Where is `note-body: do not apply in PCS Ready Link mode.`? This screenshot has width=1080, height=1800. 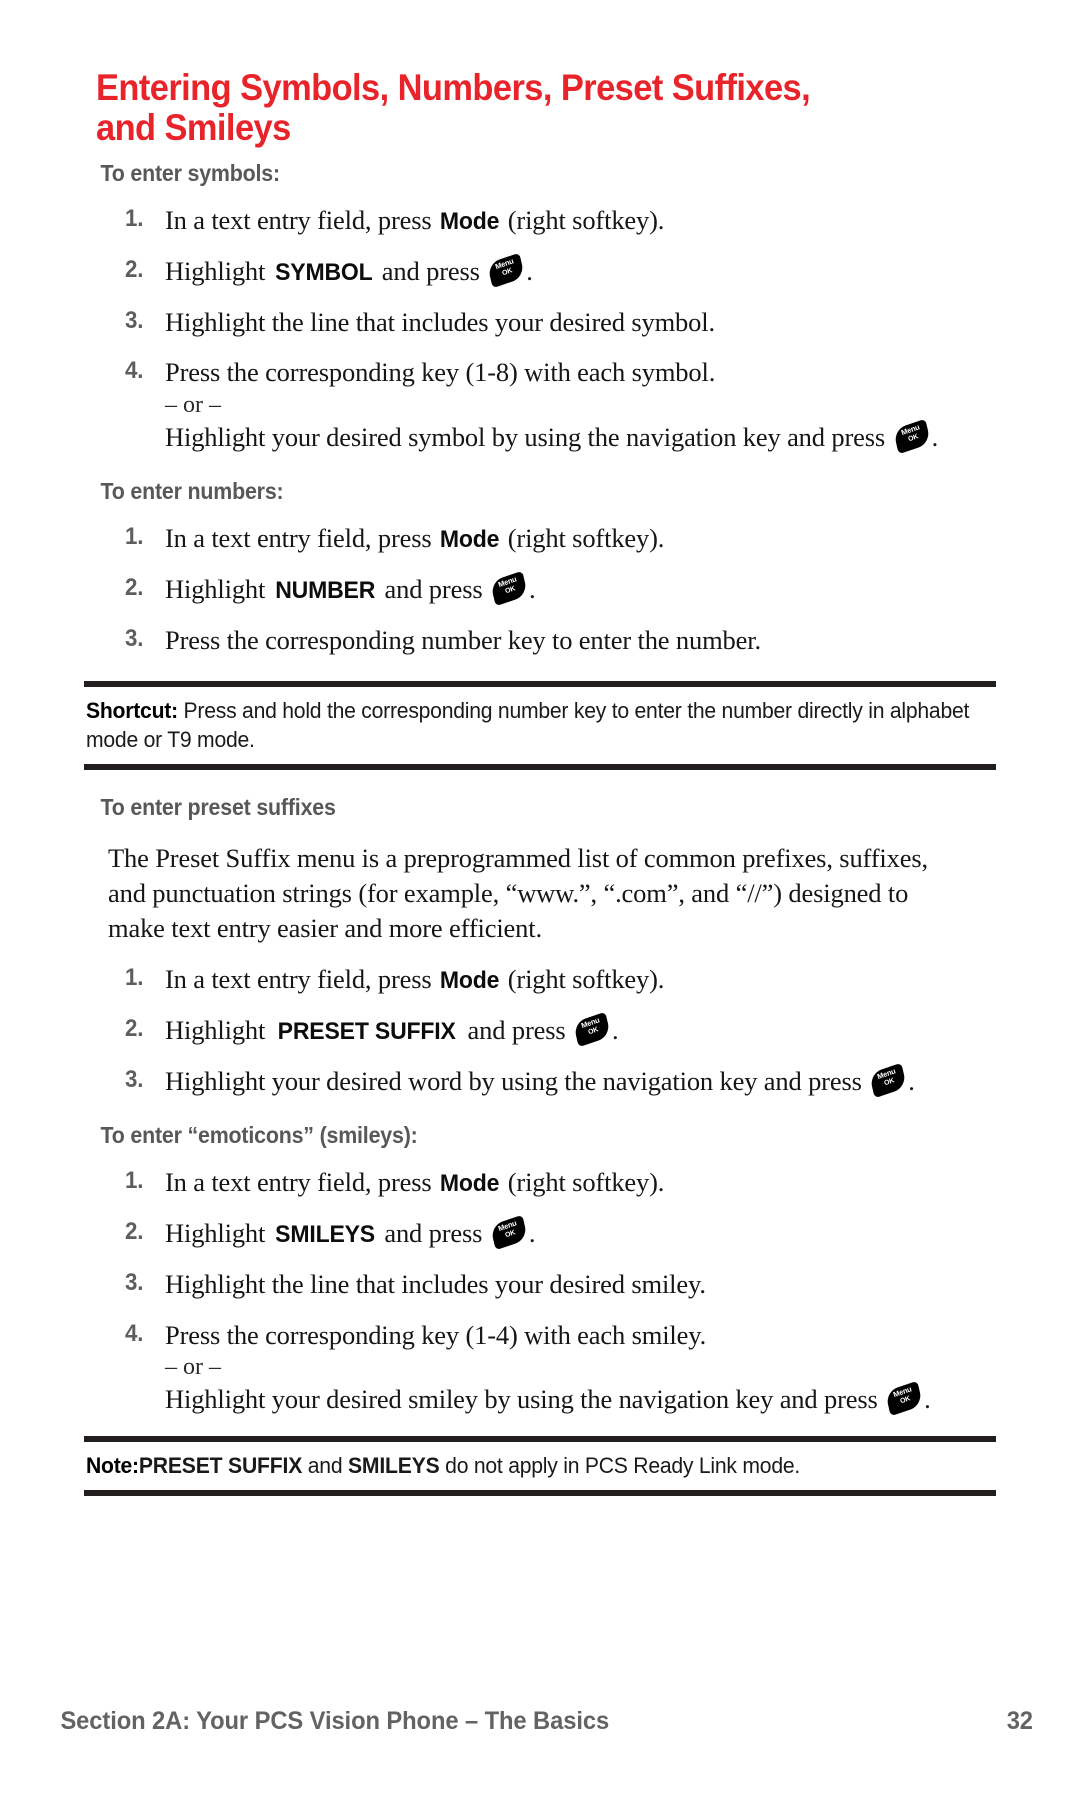 note-body: do not apply in PCS Ready Link mode. is located at coordinates (620, 1466).